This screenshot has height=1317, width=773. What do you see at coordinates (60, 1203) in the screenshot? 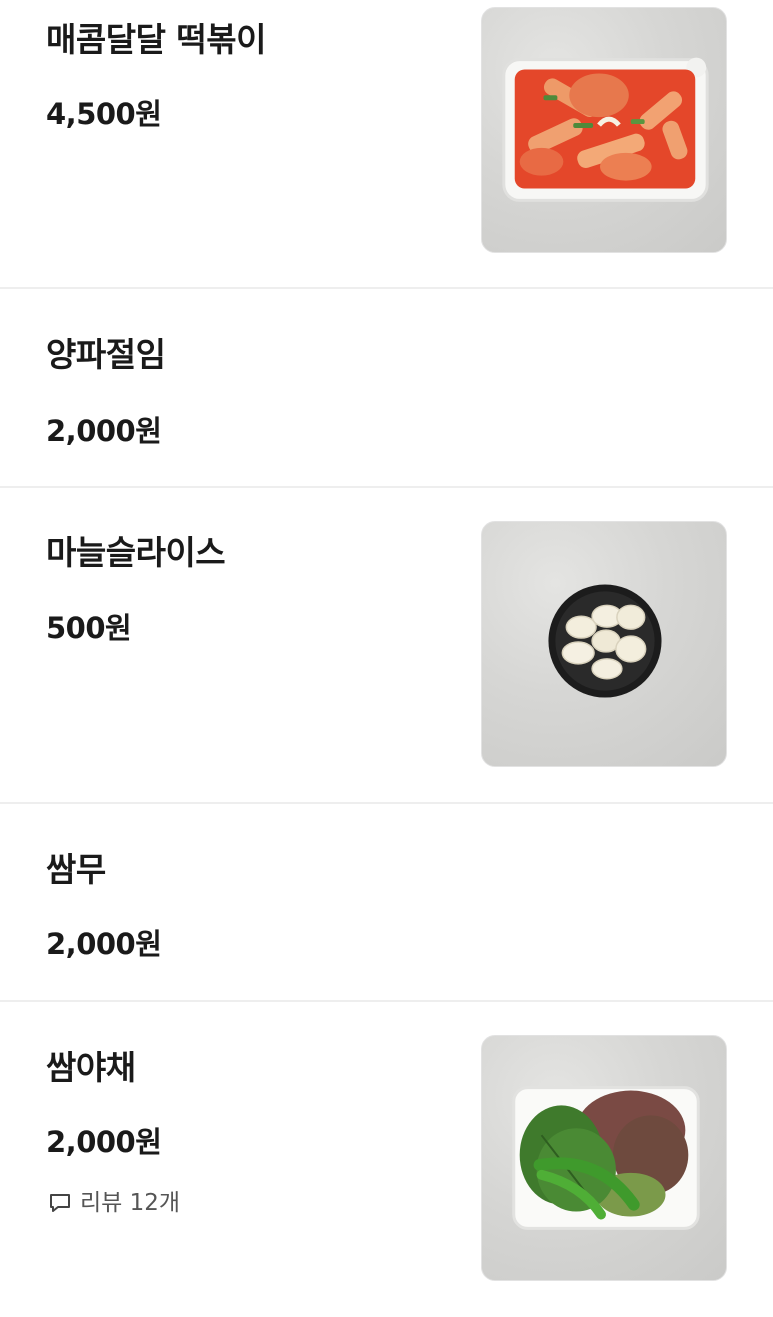
I see `speech-bubble-icon` at bounding box center [60, 1203].